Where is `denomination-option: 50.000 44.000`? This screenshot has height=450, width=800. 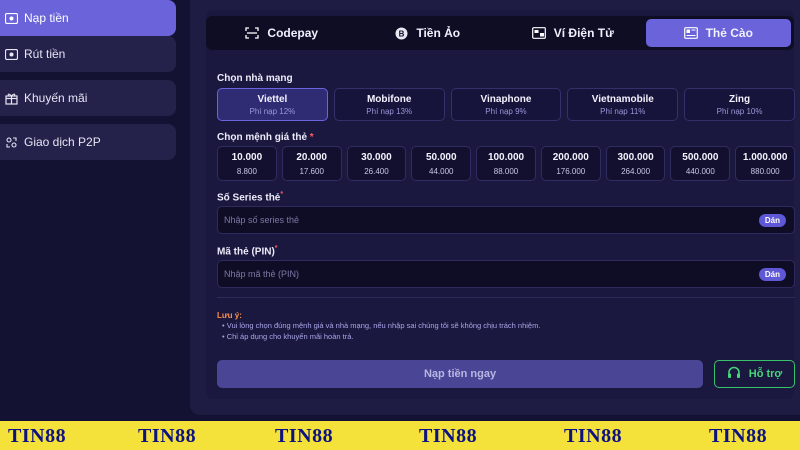 denomination-option: 50.000 44.000 is located at coordinates (441, 163).